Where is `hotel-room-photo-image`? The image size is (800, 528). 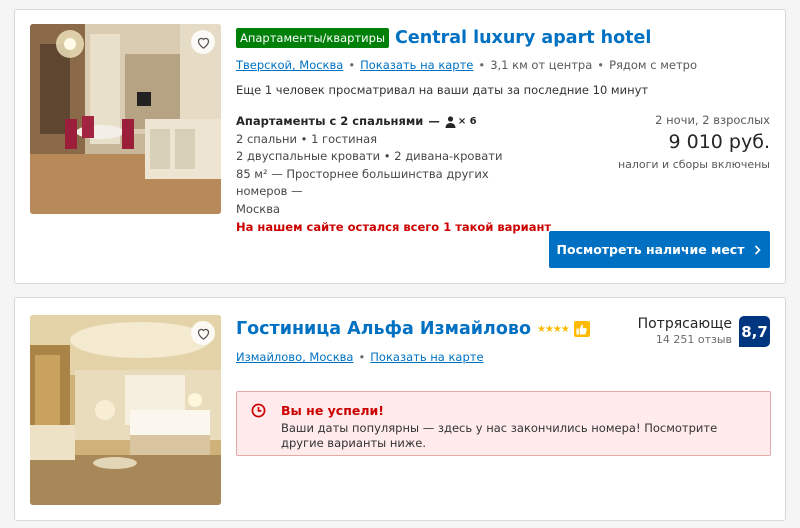 hotel-room-photo-image is located at coordinates (125, 410).